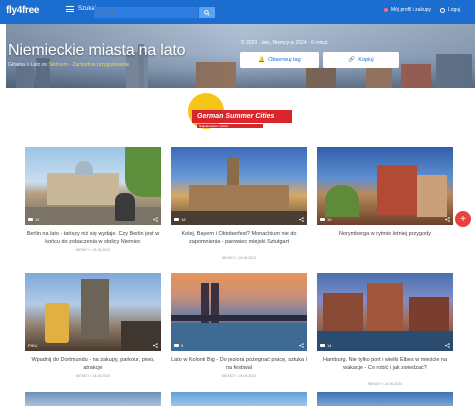  I want to click on reichstag-dome, so click(84, 168).